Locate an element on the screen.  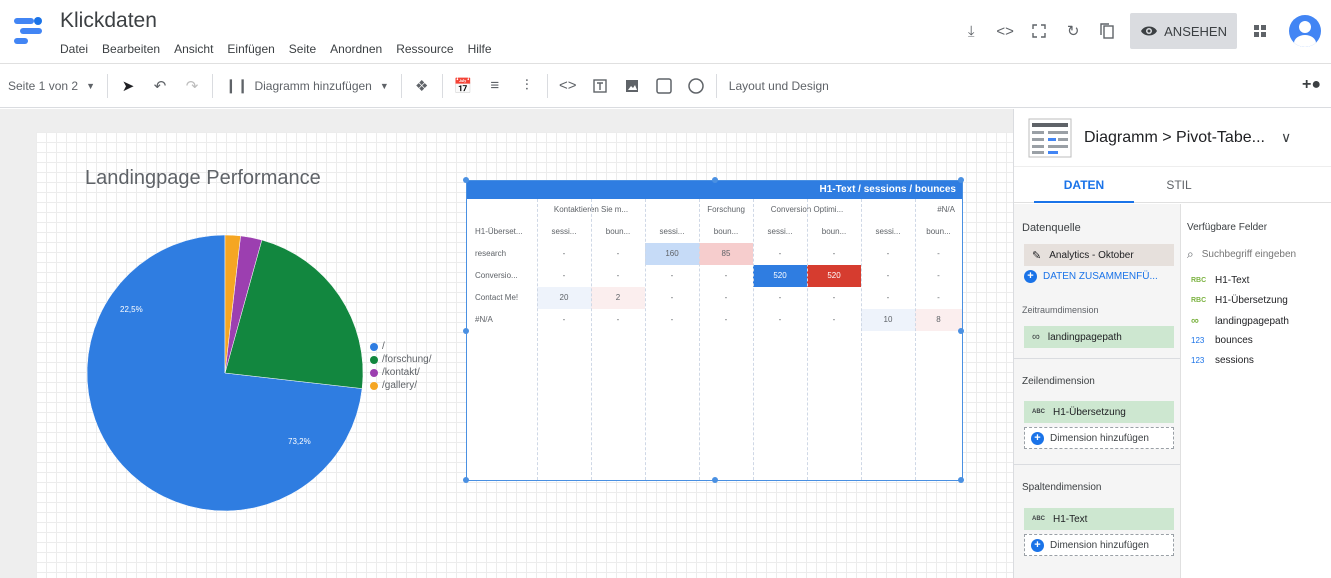
text-icon is located at coordinates (600, 86).